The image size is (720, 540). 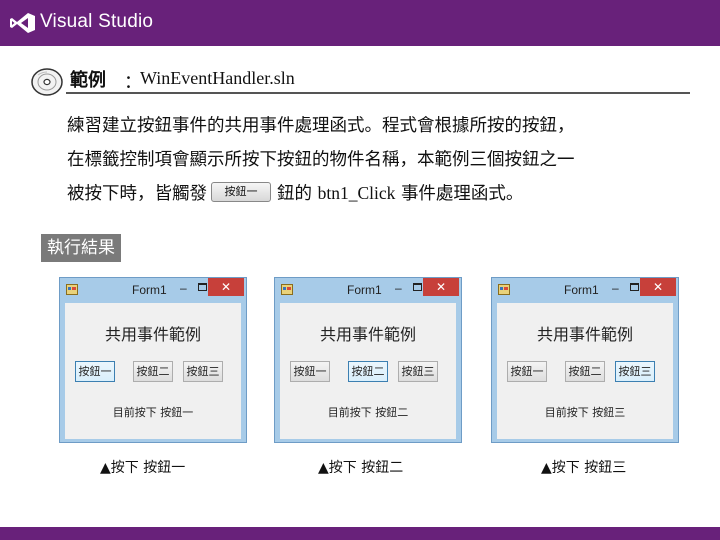 What do you see at coordinates (143, 468) in the screenshot?
I see `caption-1: ▲按下 按鈕一` at bounding box center [143, 468].